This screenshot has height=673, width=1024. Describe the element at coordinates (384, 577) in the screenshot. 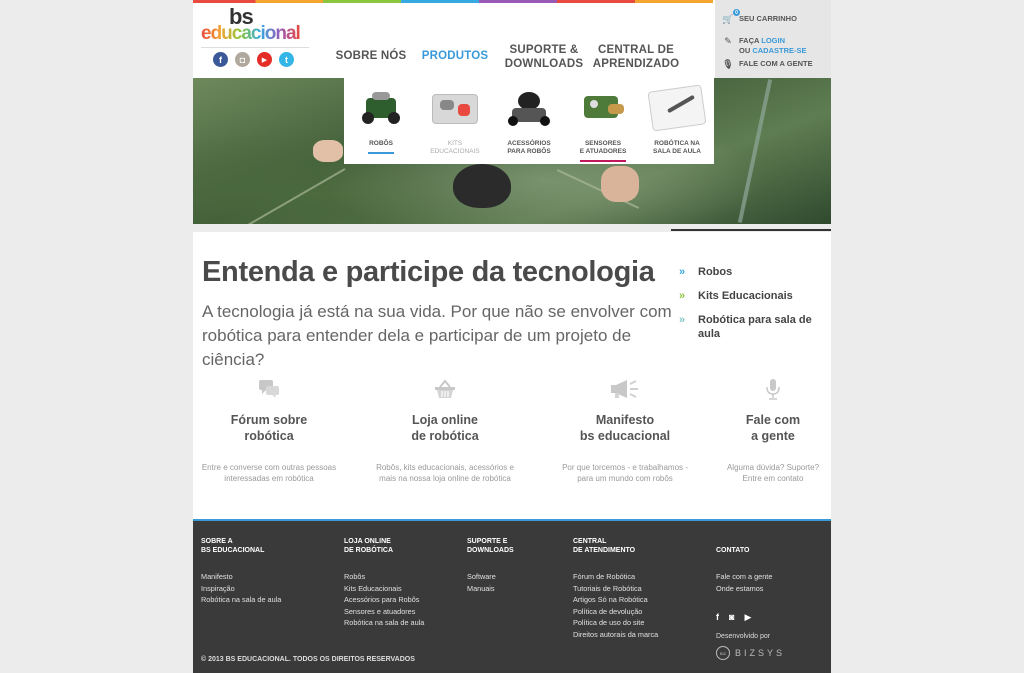

I see `footer-link: Robôs` at that location.